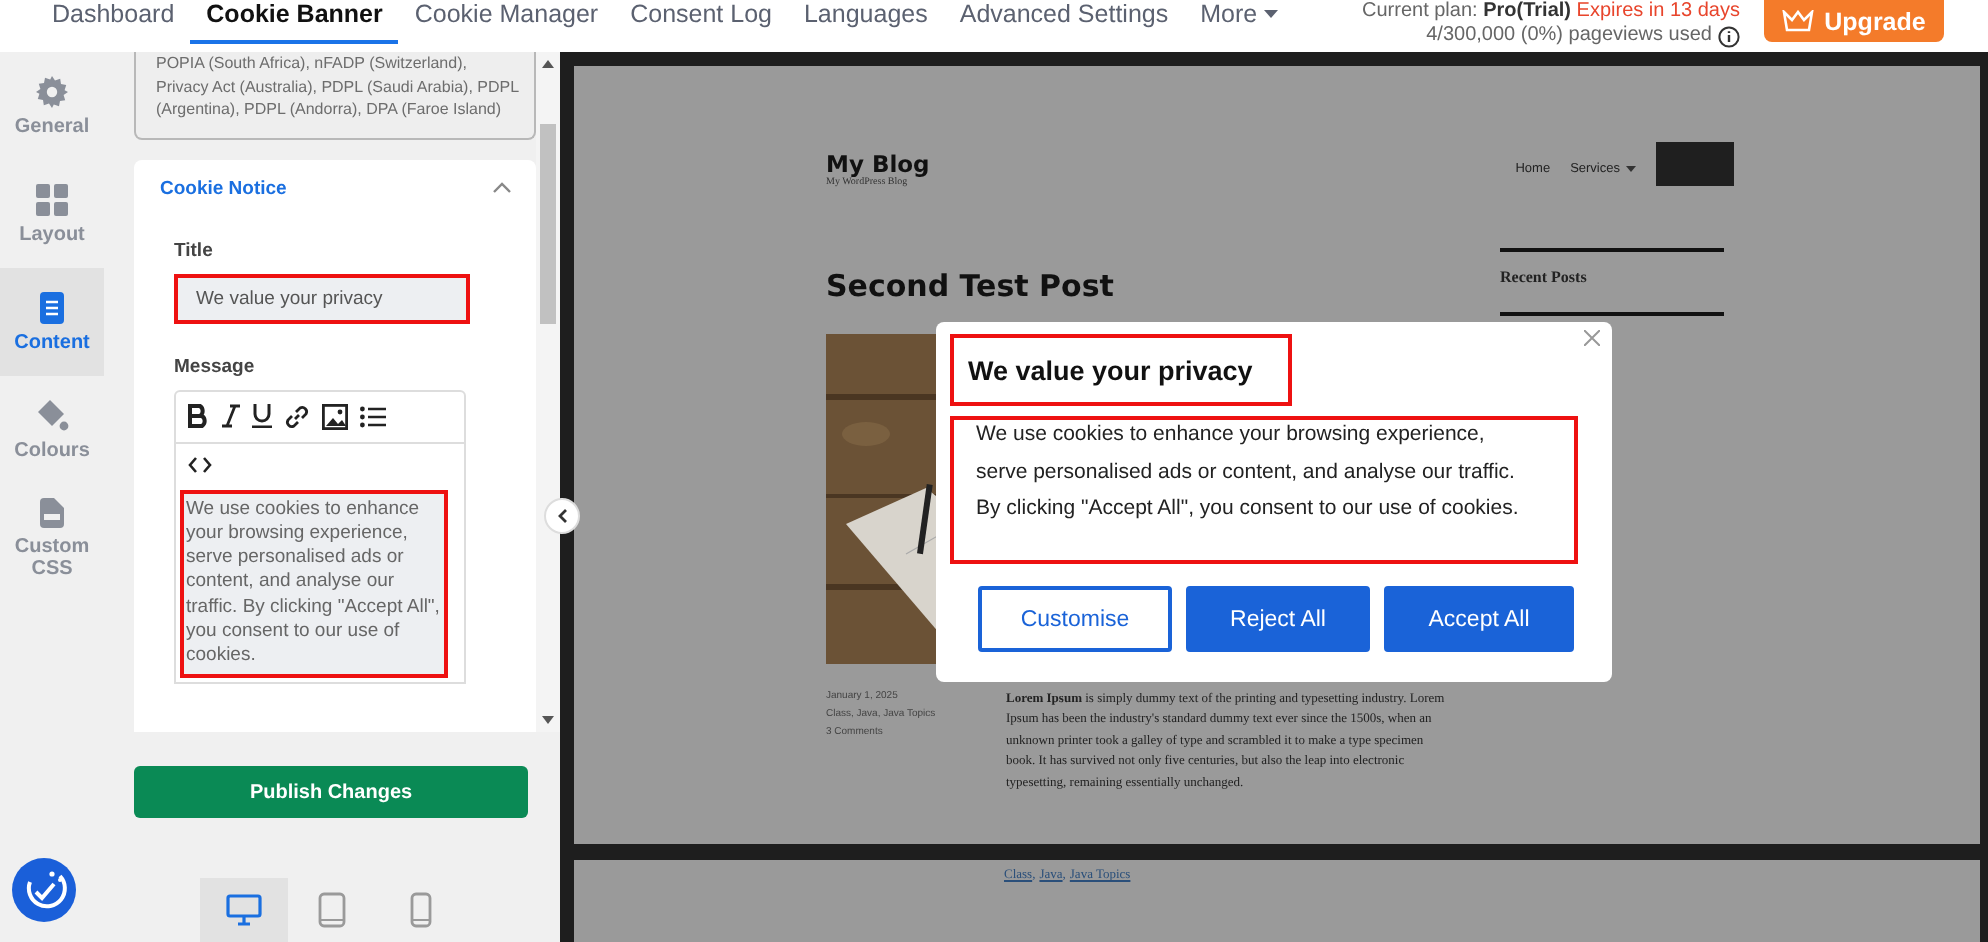  Describe the element at coordinates (1479, 619) in the screenshot. I see `banner-button: Accept All` at that location.